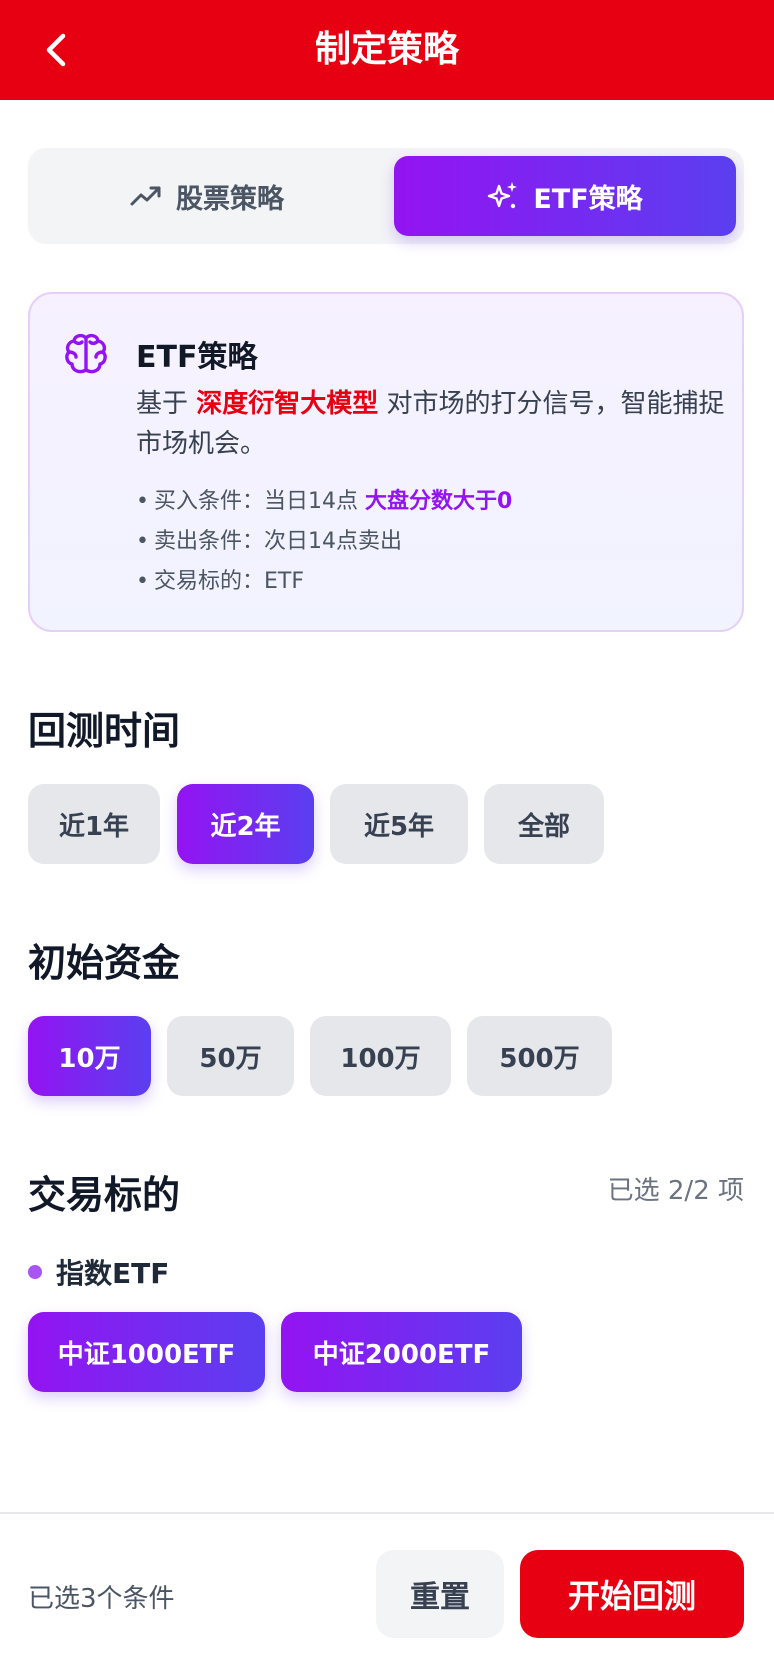 Image resolution: width=774 pixels, height=1668 pixels. What do you see at coordinates (104, 731) in the screenshot?
I see `backtest-period-title: 回测时间` at bounding box center [104, 731].